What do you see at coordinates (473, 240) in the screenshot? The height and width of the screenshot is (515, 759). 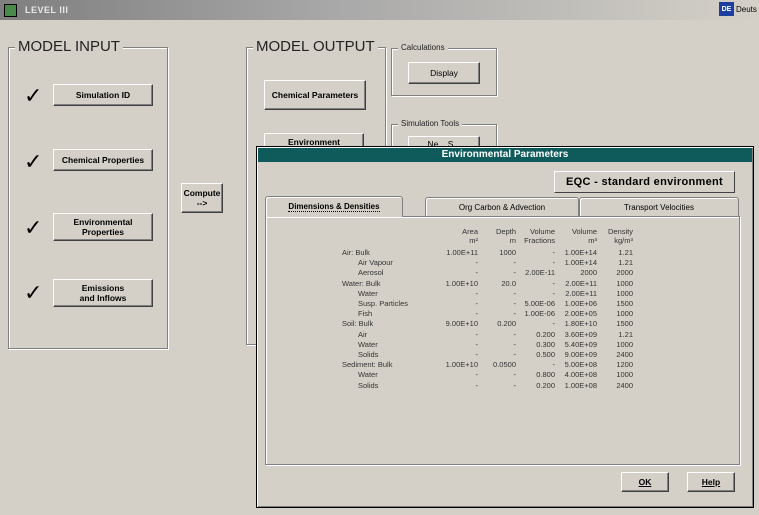 I see `column-header-line2: m²` at bounding box center [473, 240].